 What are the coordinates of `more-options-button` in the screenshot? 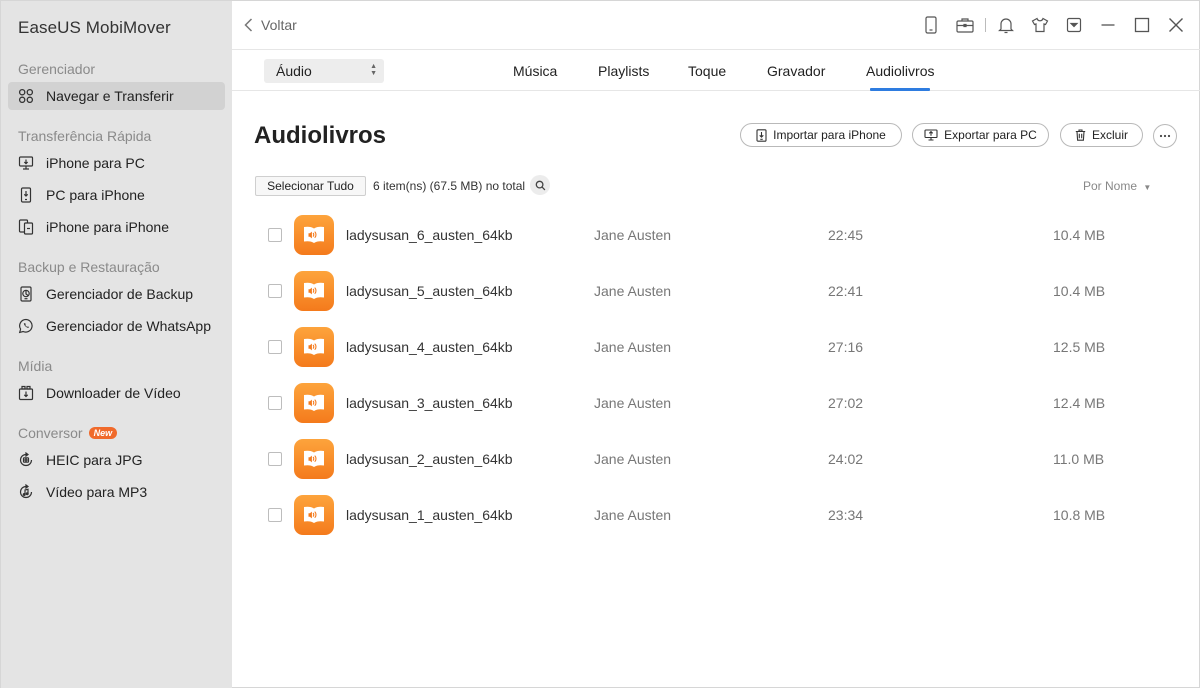 It's located at (1165, 136).